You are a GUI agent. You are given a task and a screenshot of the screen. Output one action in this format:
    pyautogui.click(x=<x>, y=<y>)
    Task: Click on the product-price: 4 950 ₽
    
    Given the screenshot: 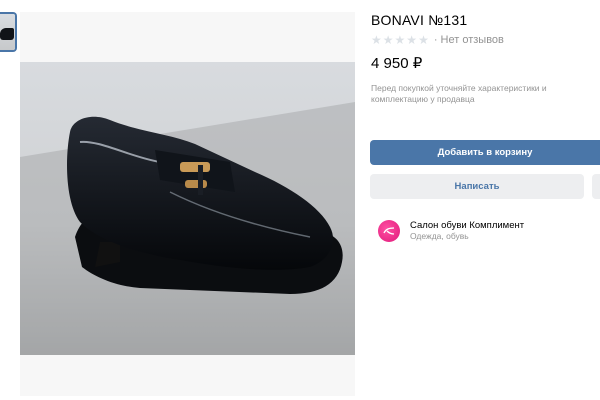 What is the action you would take?
    pyautogui.click(x=397, y=63)
    